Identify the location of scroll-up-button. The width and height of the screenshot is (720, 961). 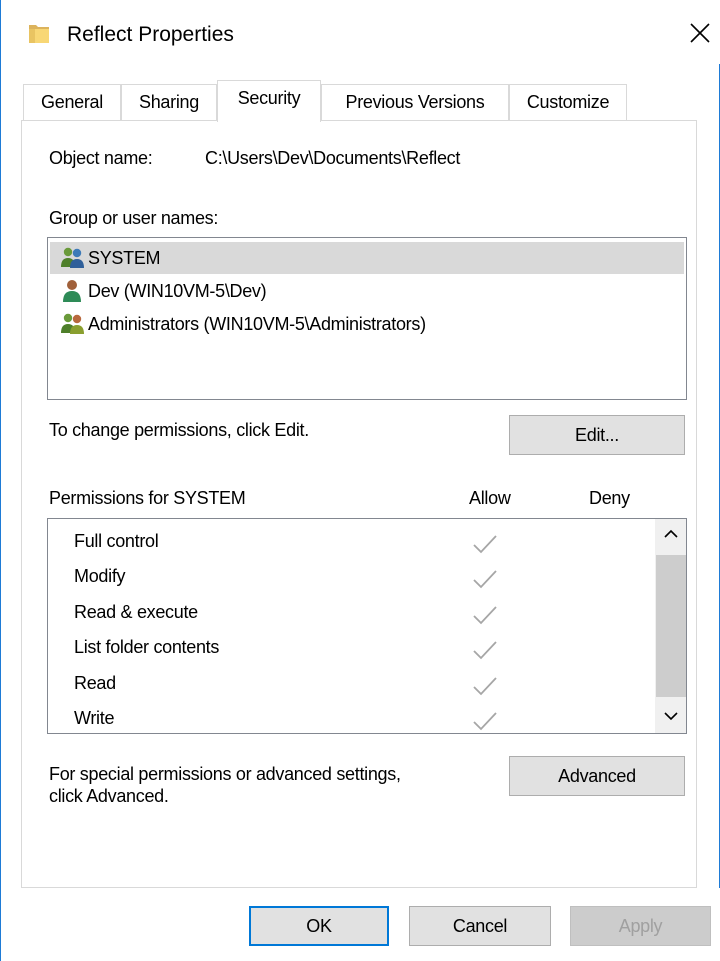
(670, 535).